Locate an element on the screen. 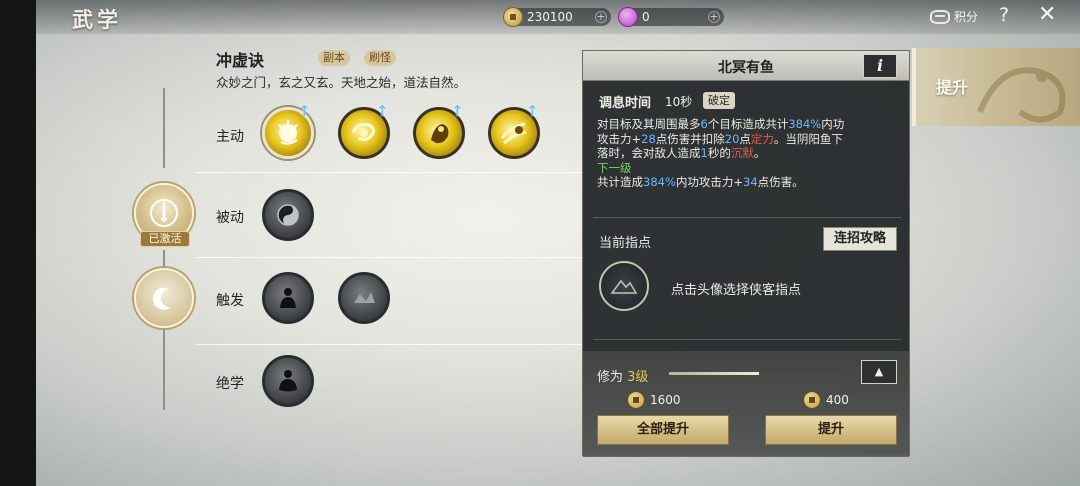  skill-name: 冲虚诀 is located at coordinates (240, 60).